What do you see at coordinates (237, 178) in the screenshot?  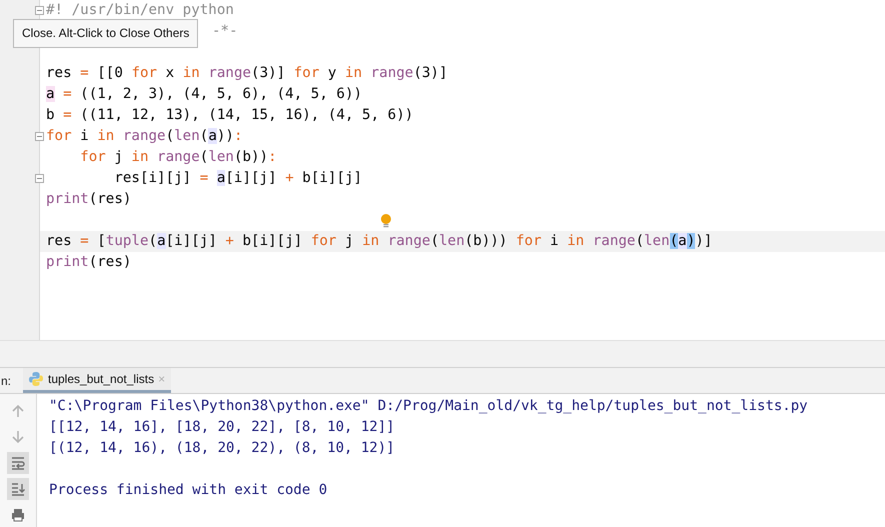 I see `code-line: res[i][j] = a[i][j] + b[i][j]` at bounding box center [237, 178].